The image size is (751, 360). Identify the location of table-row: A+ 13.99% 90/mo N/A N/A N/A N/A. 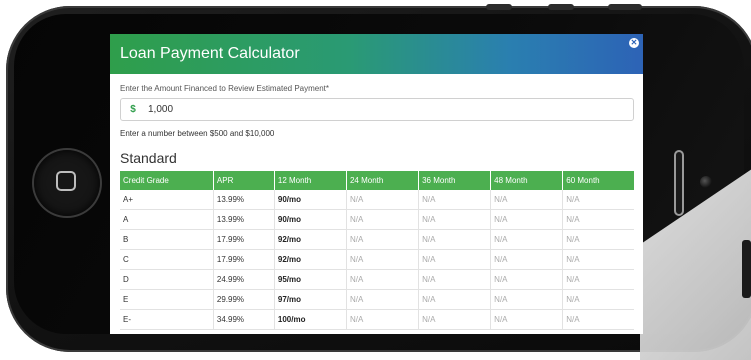
(377, 200).